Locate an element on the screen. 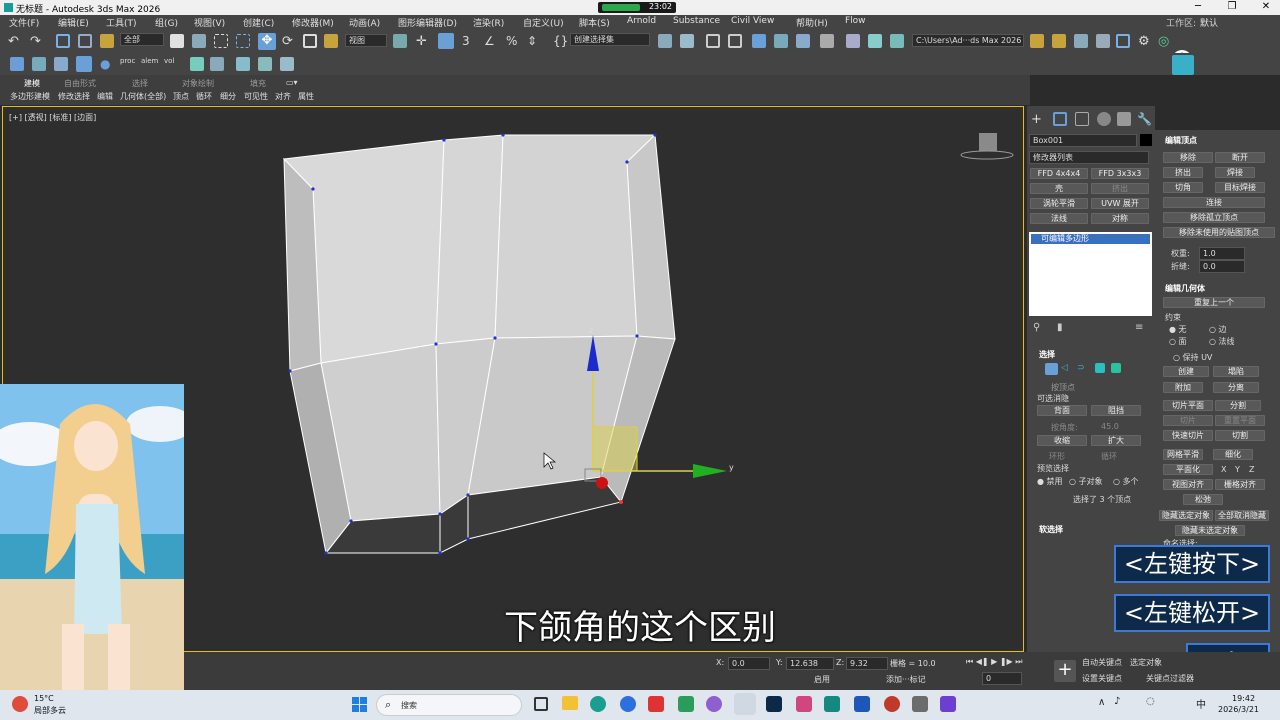  cut-button: 切割 is located at coordinates (1240, 435).